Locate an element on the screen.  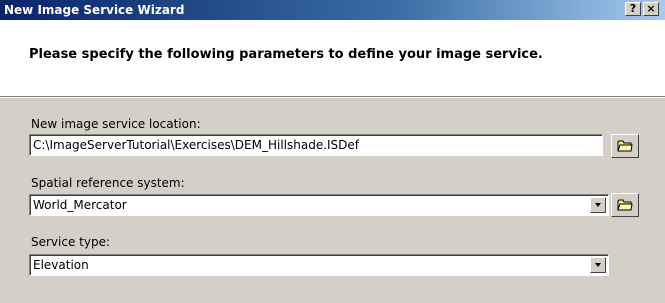
spatial-reference-label: Spatial reference system: is located at coordinates (108, 183).